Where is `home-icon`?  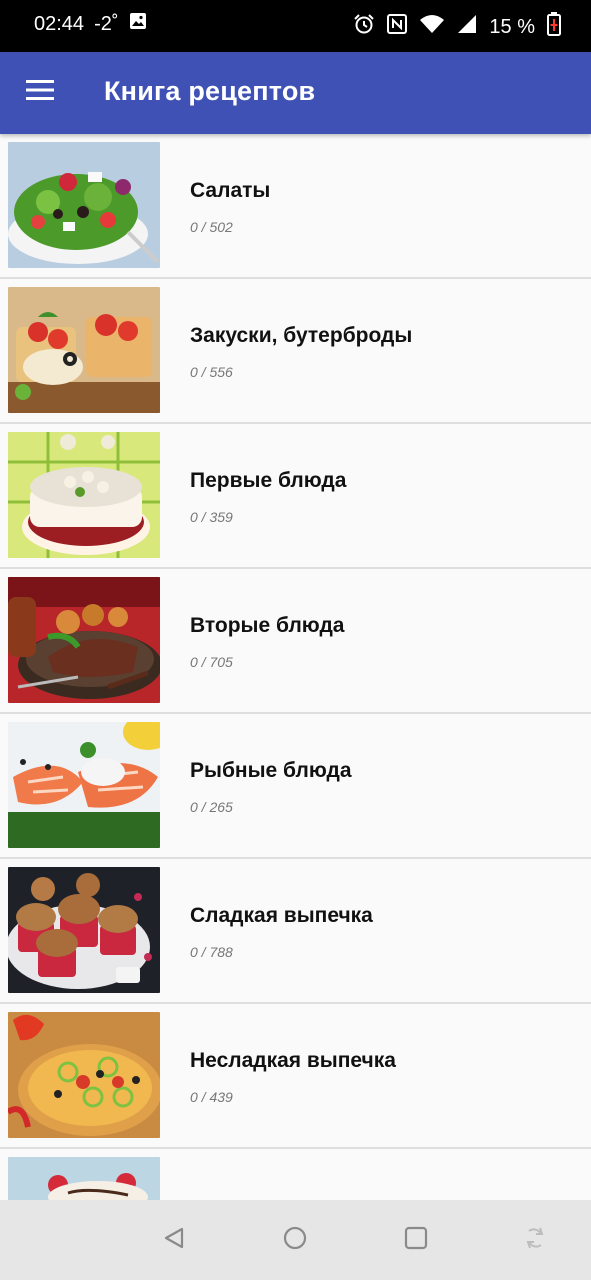 home-icon is located at coordinates (295, 1240).